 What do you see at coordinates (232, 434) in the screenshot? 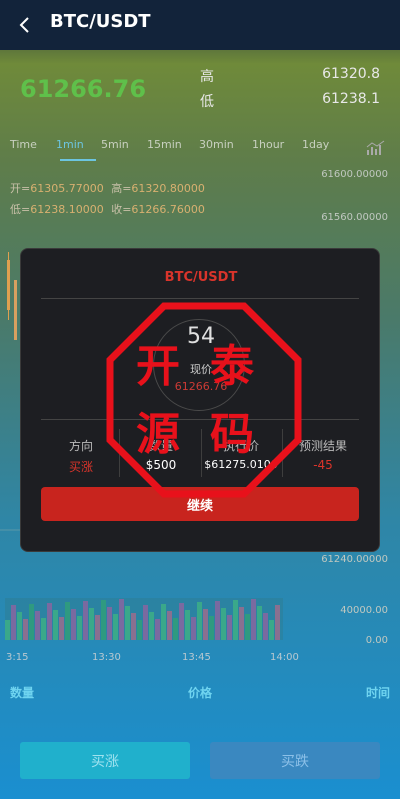
I see `stamp-char: 码` at bounding box center [232, 434].